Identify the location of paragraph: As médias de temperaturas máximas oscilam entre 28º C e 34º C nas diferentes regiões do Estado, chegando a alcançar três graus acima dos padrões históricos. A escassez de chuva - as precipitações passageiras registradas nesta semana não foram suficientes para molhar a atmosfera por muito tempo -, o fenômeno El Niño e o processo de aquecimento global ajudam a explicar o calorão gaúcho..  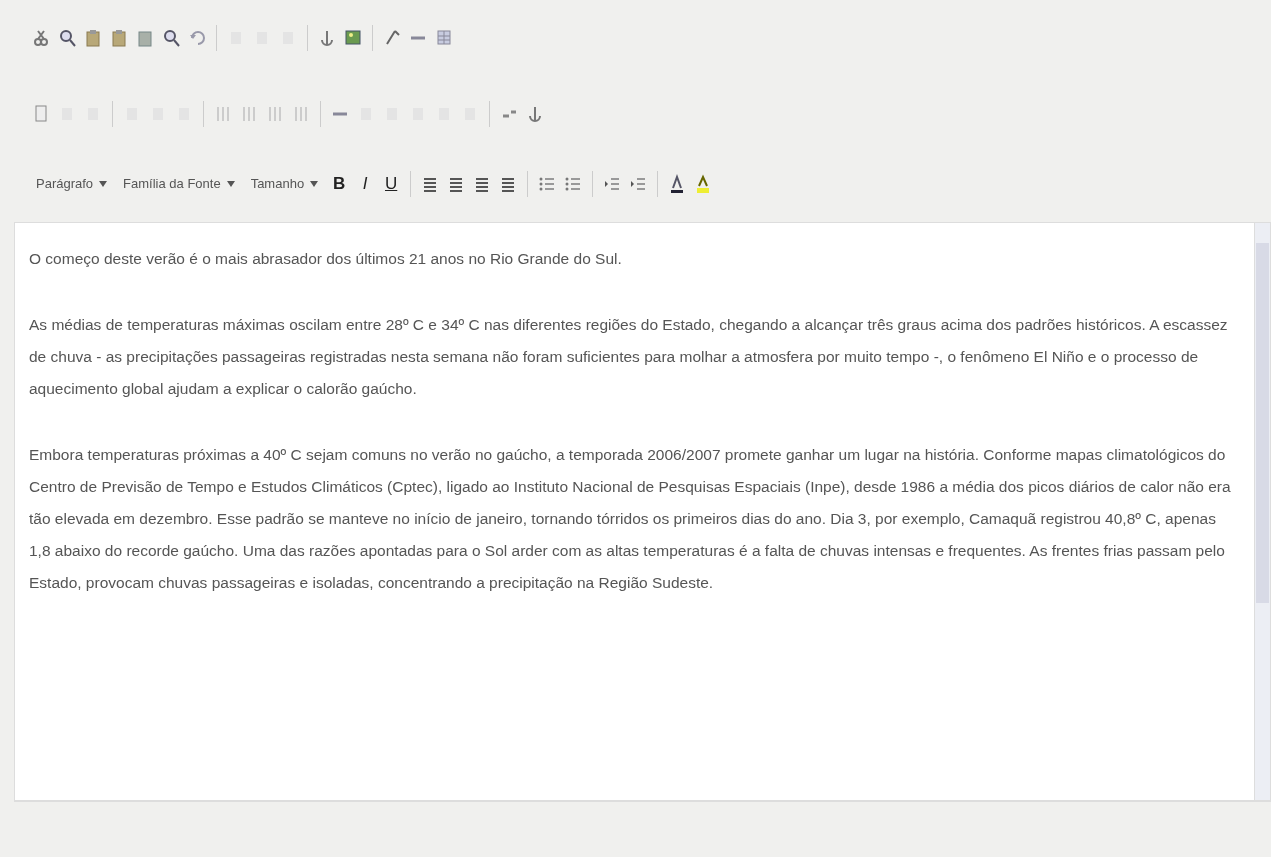
(629, 357).